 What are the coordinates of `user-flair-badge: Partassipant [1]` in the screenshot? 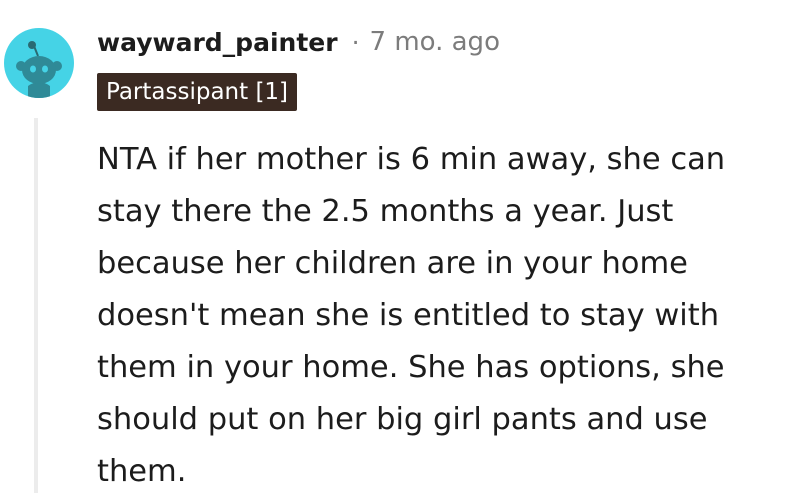 It's located at (197, 92).